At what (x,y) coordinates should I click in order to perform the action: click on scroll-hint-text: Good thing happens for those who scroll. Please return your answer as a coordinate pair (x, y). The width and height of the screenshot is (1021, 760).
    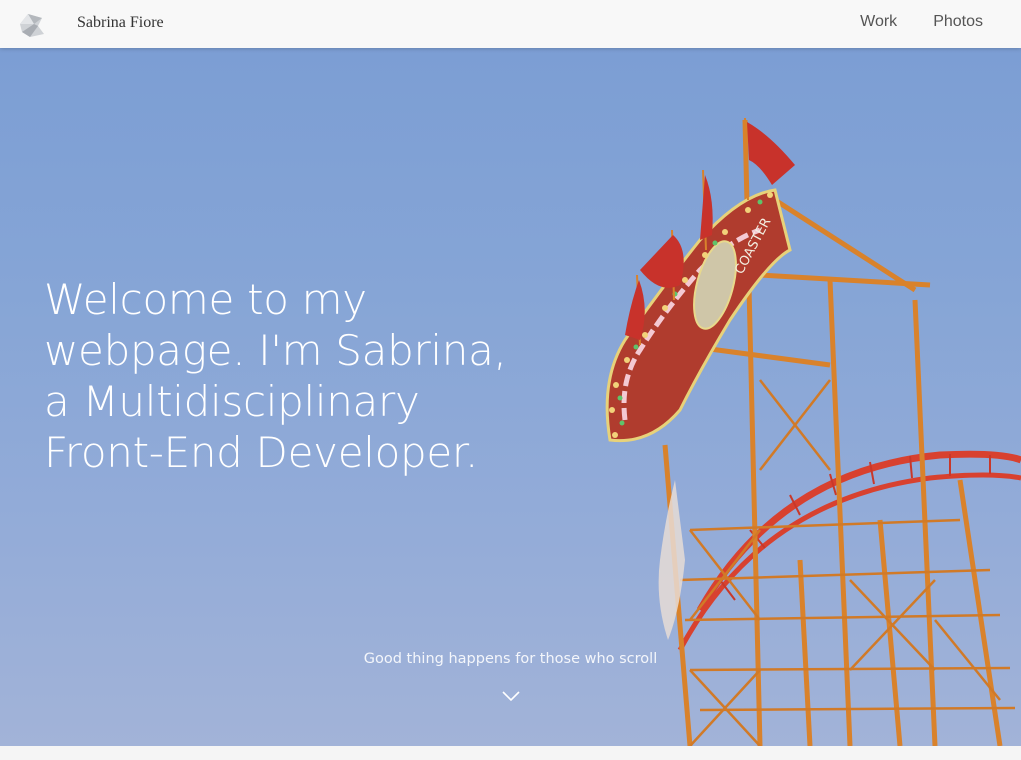
    Looking at the image, I should click on (510, 659).